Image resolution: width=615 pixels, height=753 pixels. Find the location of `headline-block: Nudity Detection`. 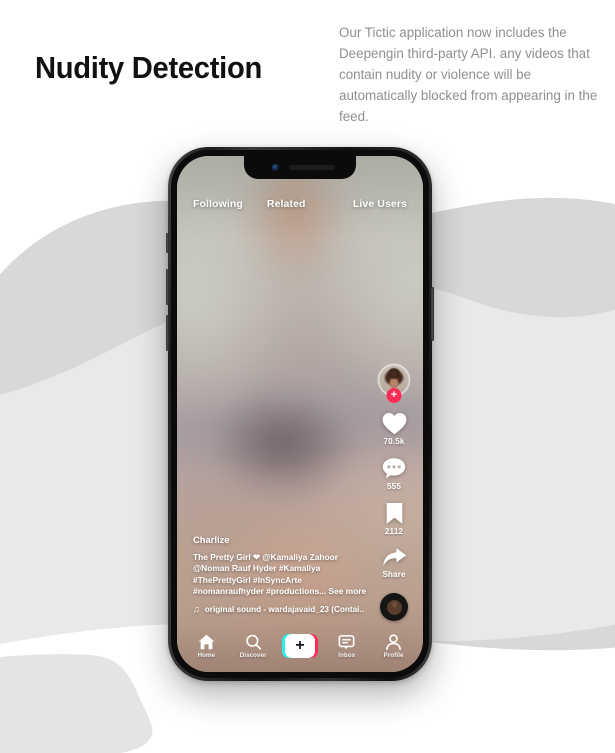

headline-block: Nudity Detection is located at coordinates (156, 68).